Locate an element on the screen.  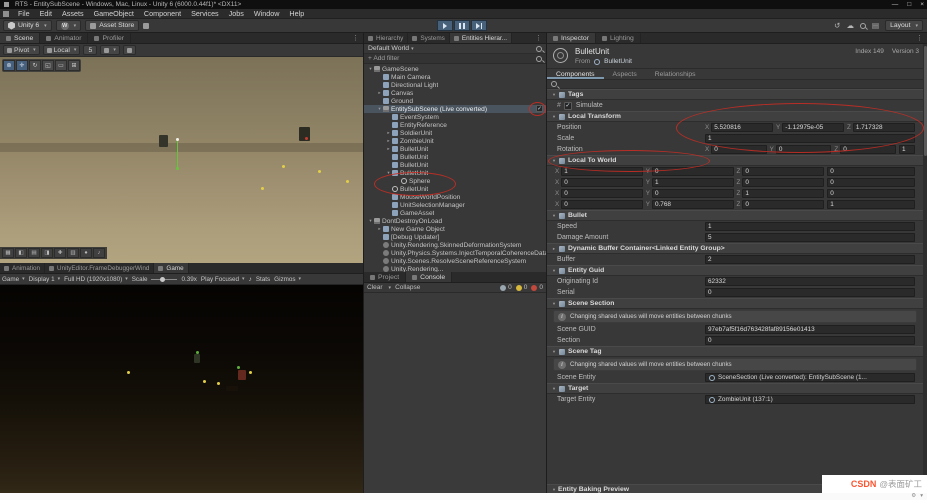
asset-store-button: Asset Store is located at coordinates (112, 25).